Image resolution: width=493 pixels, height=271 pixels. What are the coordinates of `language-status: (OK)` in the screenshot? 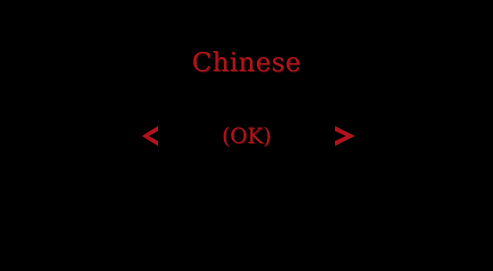 It's located at (246, 136).